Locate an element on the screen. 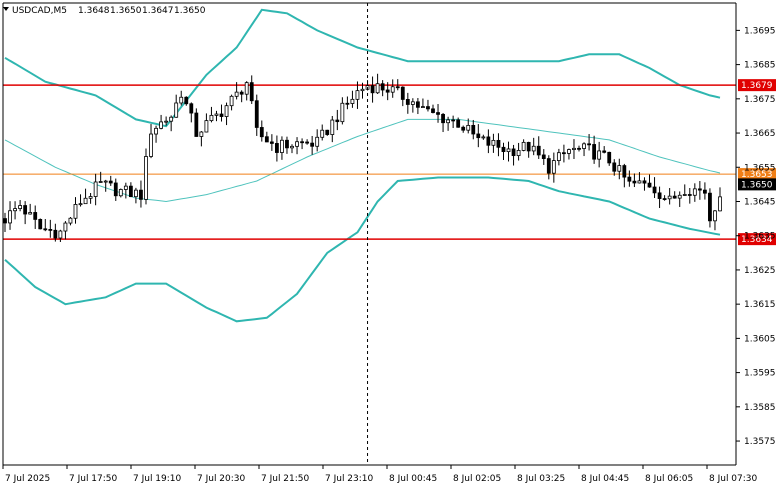  x-tick-label: 7 Jul 21:50 is located at coordinates (285, 479).